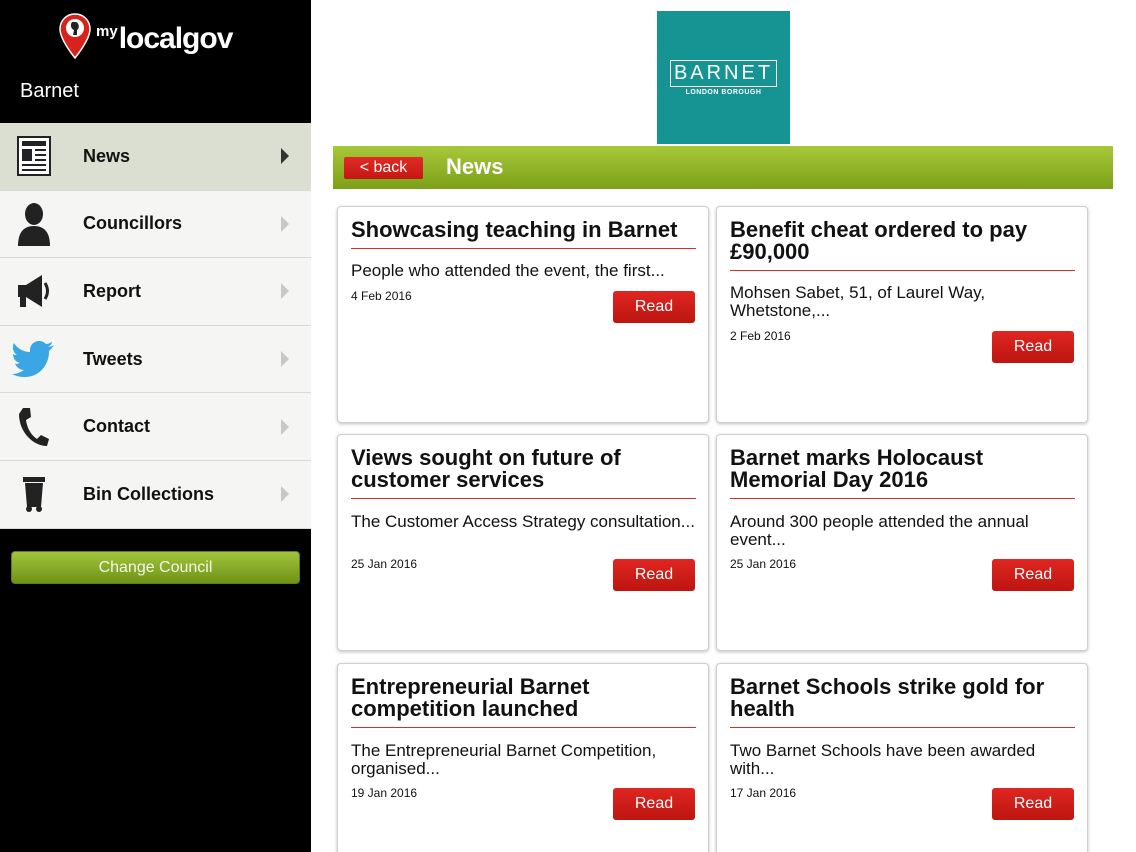 The height and width of the screenshot is (852, 1136). What do you see at coordinates (155, 567) in the screenshot?
I see `change-council-button: Change Council` at bounding box center [155, 567].